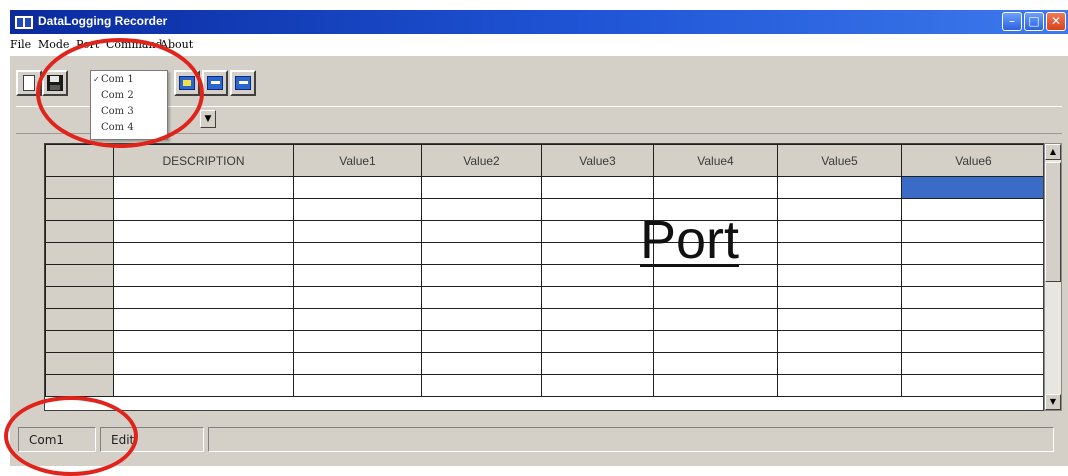 This screenshot has width=1068, height=476. What do you see at coordinates (20, 44) in the screenshot?
I see `menu-file: File` at bounding box center [20, 44].